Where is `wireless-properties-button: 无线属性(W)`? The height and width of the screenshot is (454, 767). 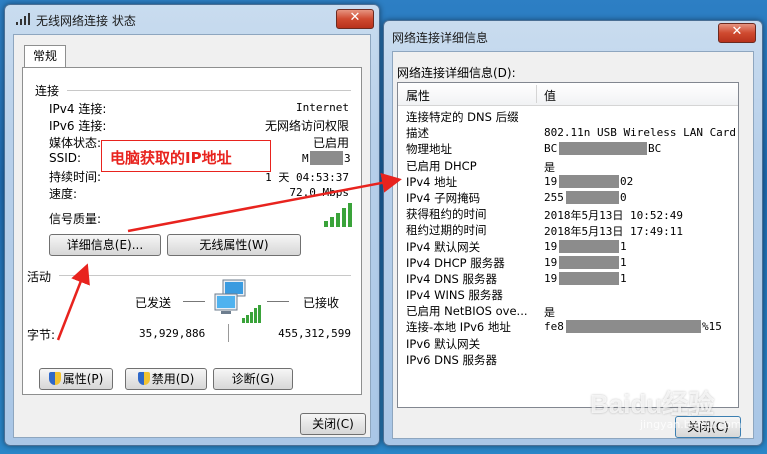
wireless-properties-button: 无线属性(W) is located at coordinates (234, 245).